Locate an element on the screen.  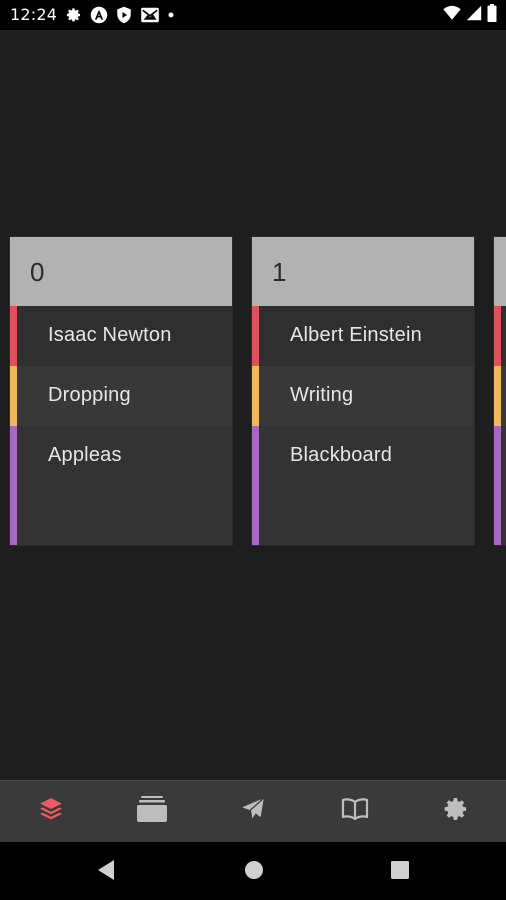
send-icon is located at coordinates (253, 811).